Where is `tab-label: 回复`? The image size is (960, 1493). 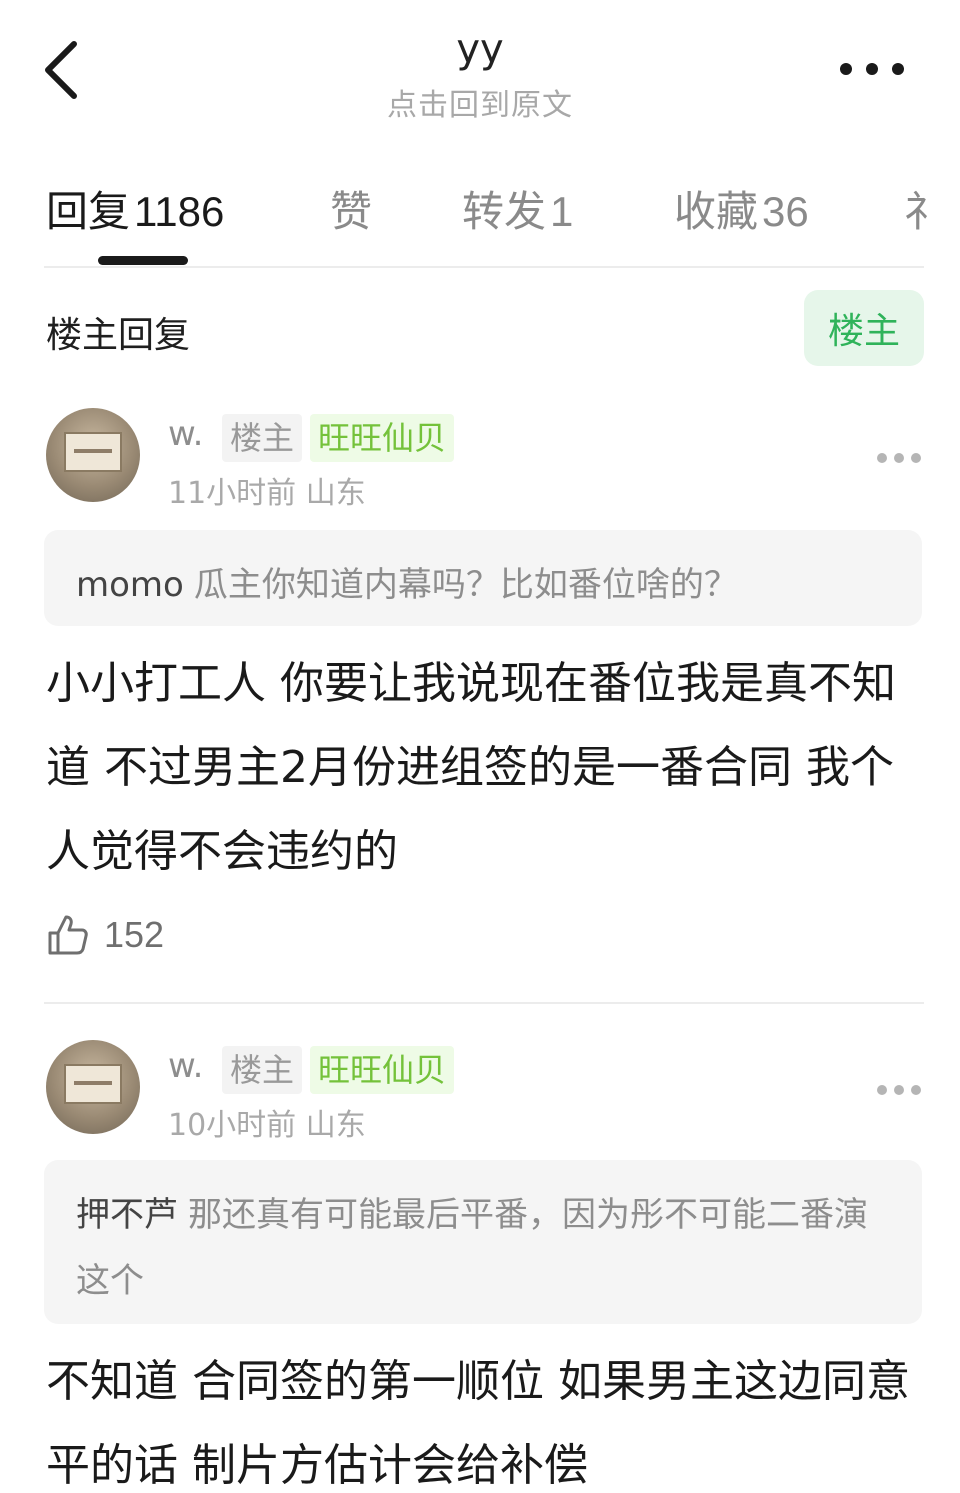
tab-label: 回复 is located at coordinates (88, 211).